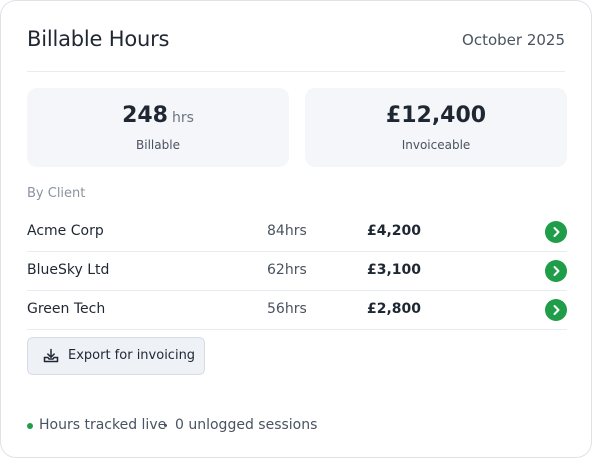 This screenshot has width=592, height=458. I want to click on billable-hours-unit: hrs, so click(183, 118).